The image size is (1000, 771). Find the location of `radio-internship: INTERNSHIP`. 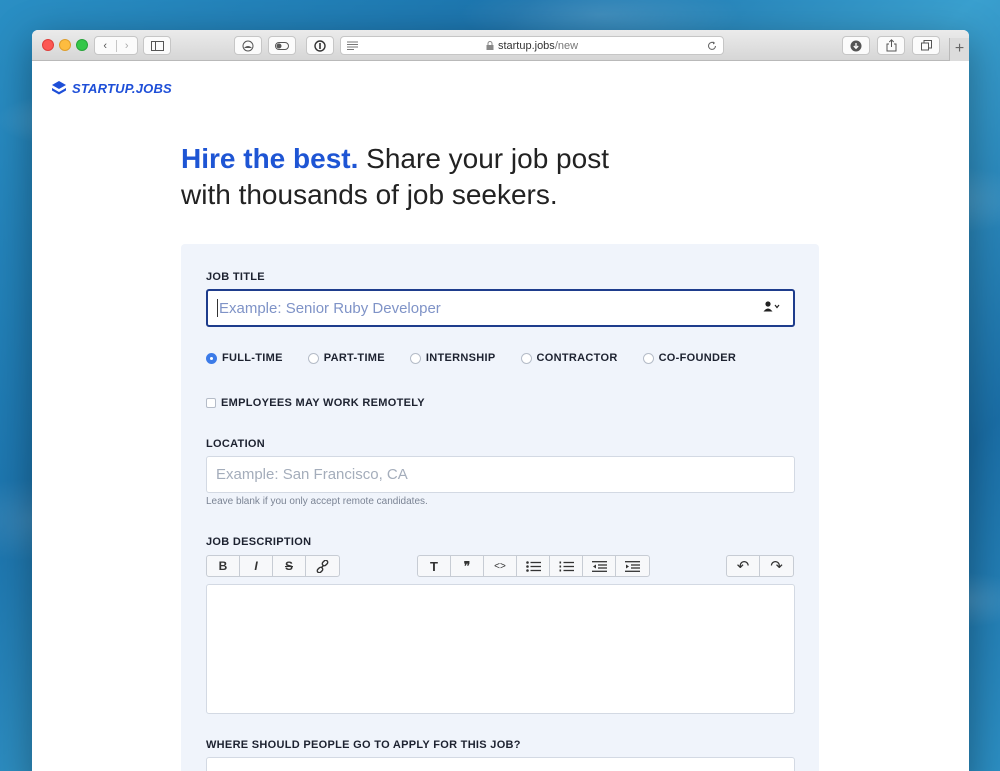

radio-internship: INTERNSHIP is located at coordinates (452, 358).